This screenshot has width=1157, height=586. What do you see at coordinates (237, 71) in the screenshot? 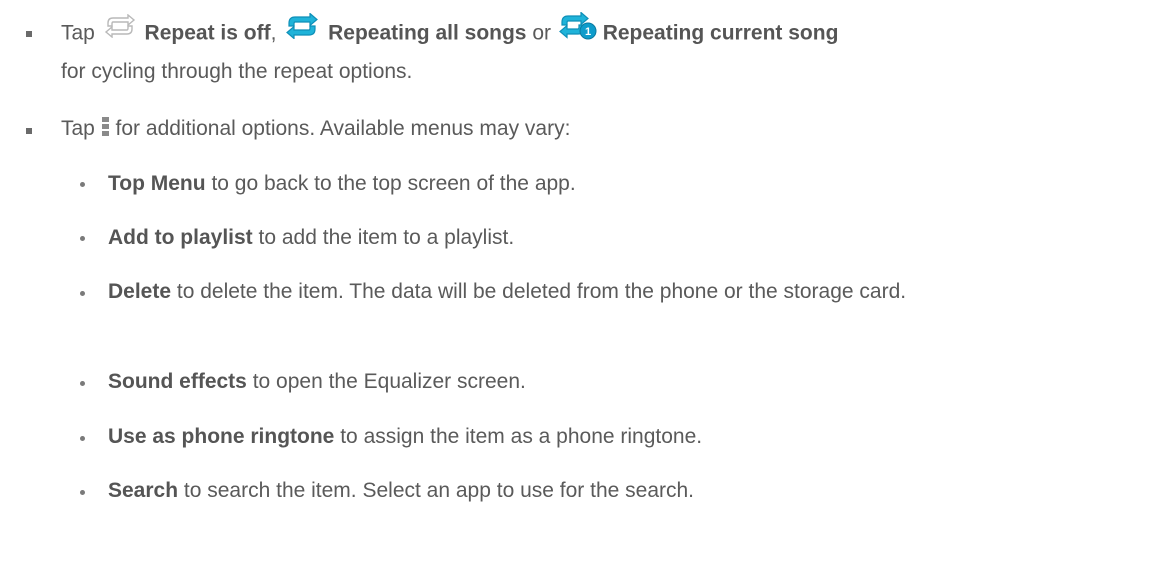
I see `repeat-suffix-text: for cycling through the repeat options.` at bounding box center [237, 71].